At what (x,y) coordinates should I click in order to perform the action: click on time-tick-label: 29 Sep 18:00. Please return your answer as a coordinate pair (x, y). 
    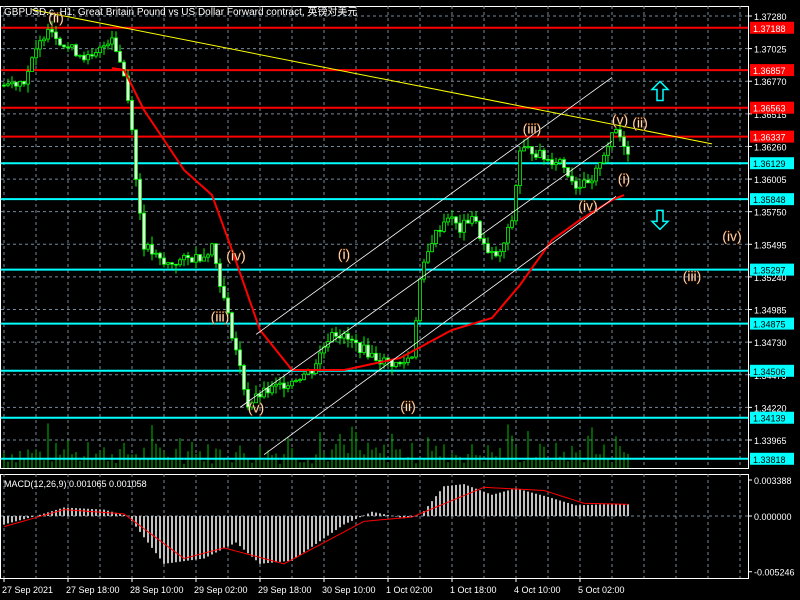
    Looking at the image, I should click on (285, 590).